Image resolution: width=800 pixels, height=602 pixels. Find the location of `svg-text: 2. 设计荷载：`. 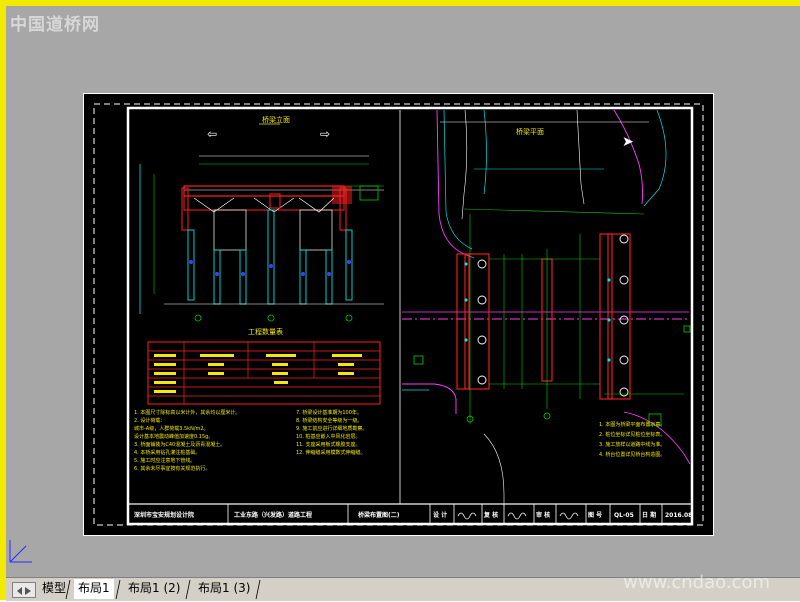

svg-text: 2. 设计荷载： is located at coordinates (149, 420).